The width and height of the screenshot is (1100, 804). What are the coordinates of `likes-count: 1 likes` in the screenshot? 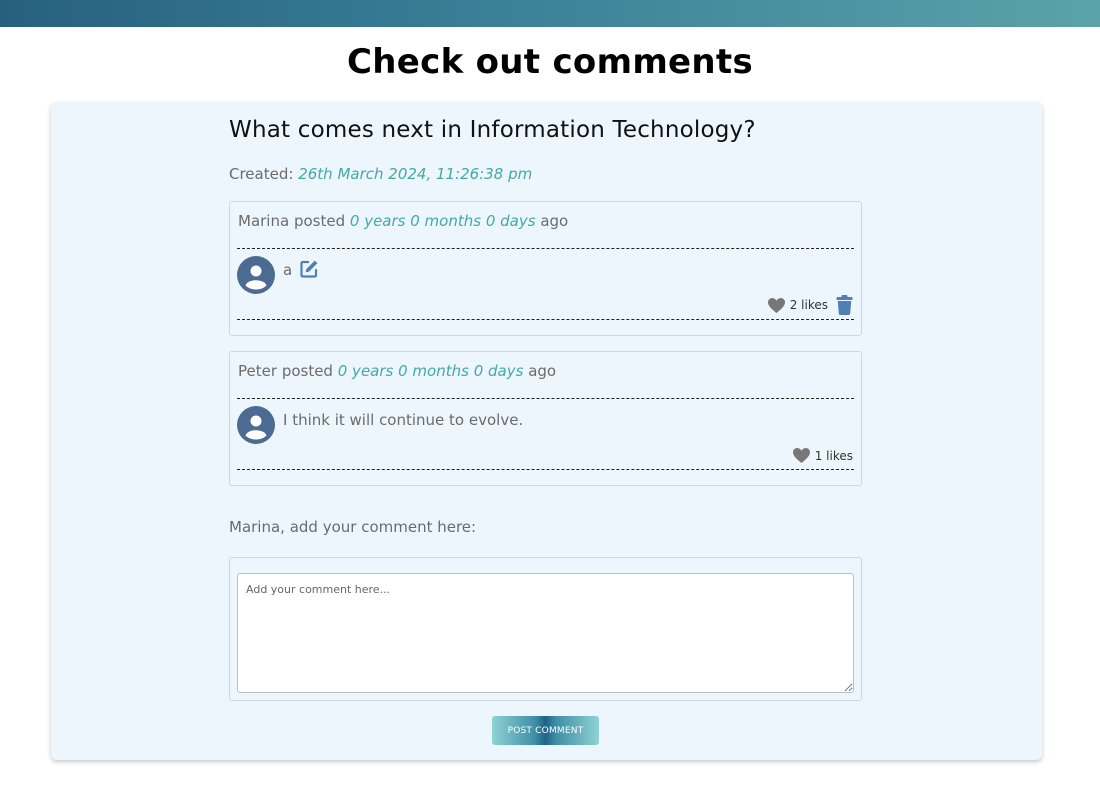 It's located at (833, 455).